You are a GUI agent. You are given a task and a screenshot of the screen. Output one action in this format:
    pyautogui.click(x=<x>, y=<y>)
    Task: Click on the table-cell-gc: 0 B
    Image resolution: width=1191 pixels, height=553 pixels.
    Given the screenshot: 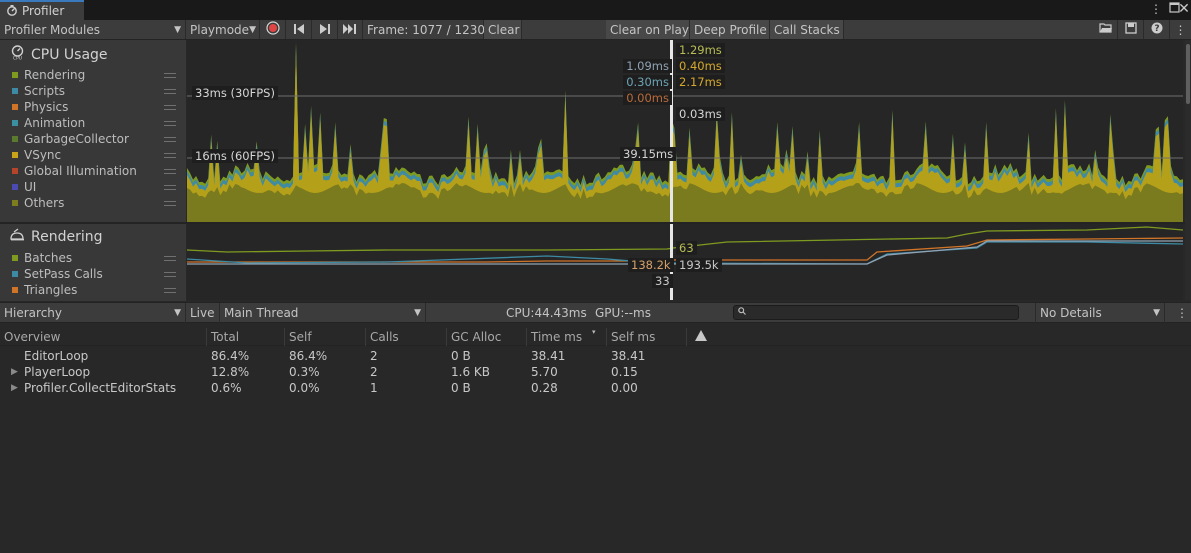 What is the action you would take?
    pyautogui.click(x=461, y=356)
    